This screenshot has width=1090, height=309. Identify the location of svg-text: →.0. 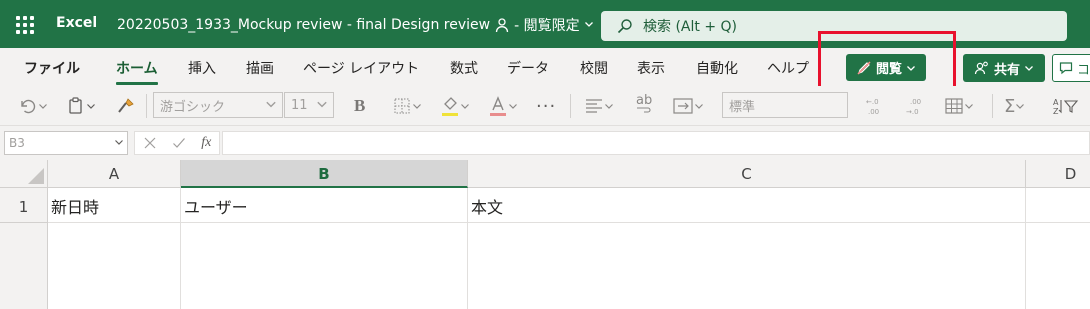
(912, 112).